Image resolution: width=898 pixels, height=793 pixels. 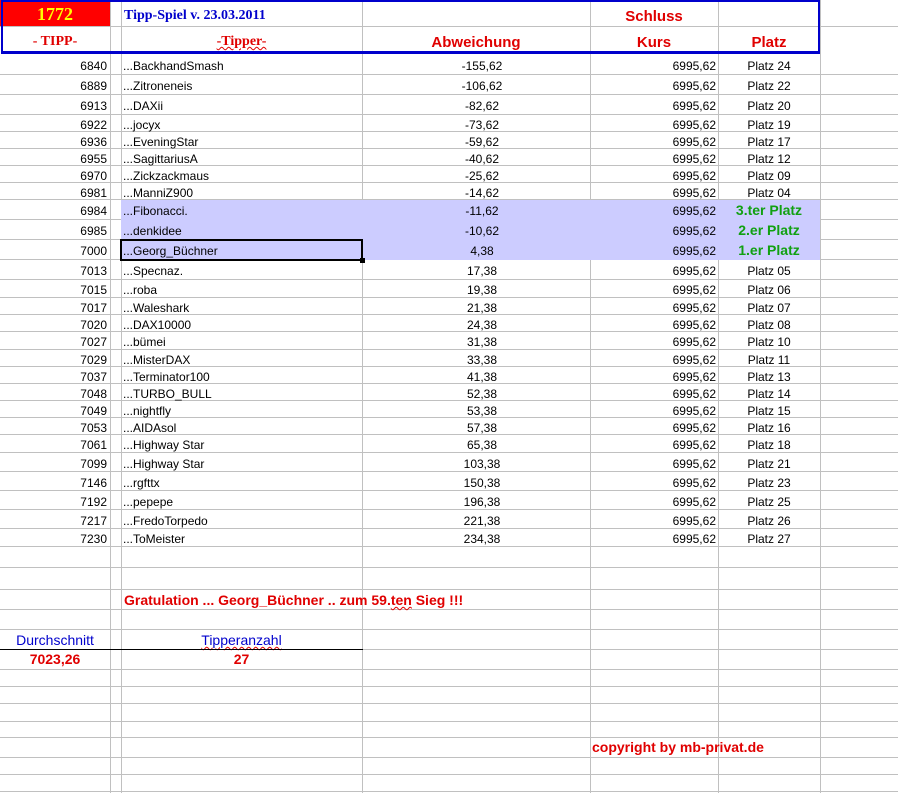 What do you see at coordinates (476, 360) in the screenshot?
I see `abweichung-cell: 33,38` at bounding box center [476, 360].